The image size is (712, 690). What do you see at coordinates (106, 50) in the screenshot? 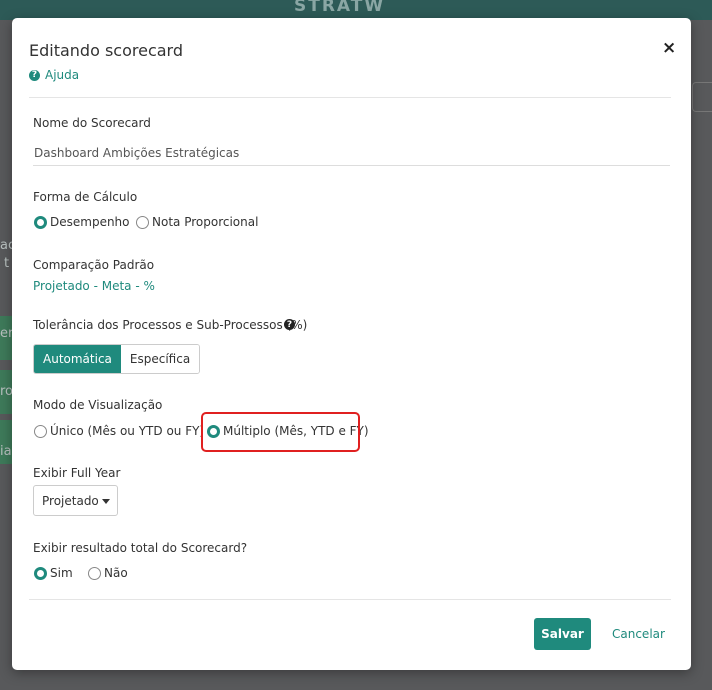
I see `modal-title: Editando scorecard` at bounding box center [106, 50].